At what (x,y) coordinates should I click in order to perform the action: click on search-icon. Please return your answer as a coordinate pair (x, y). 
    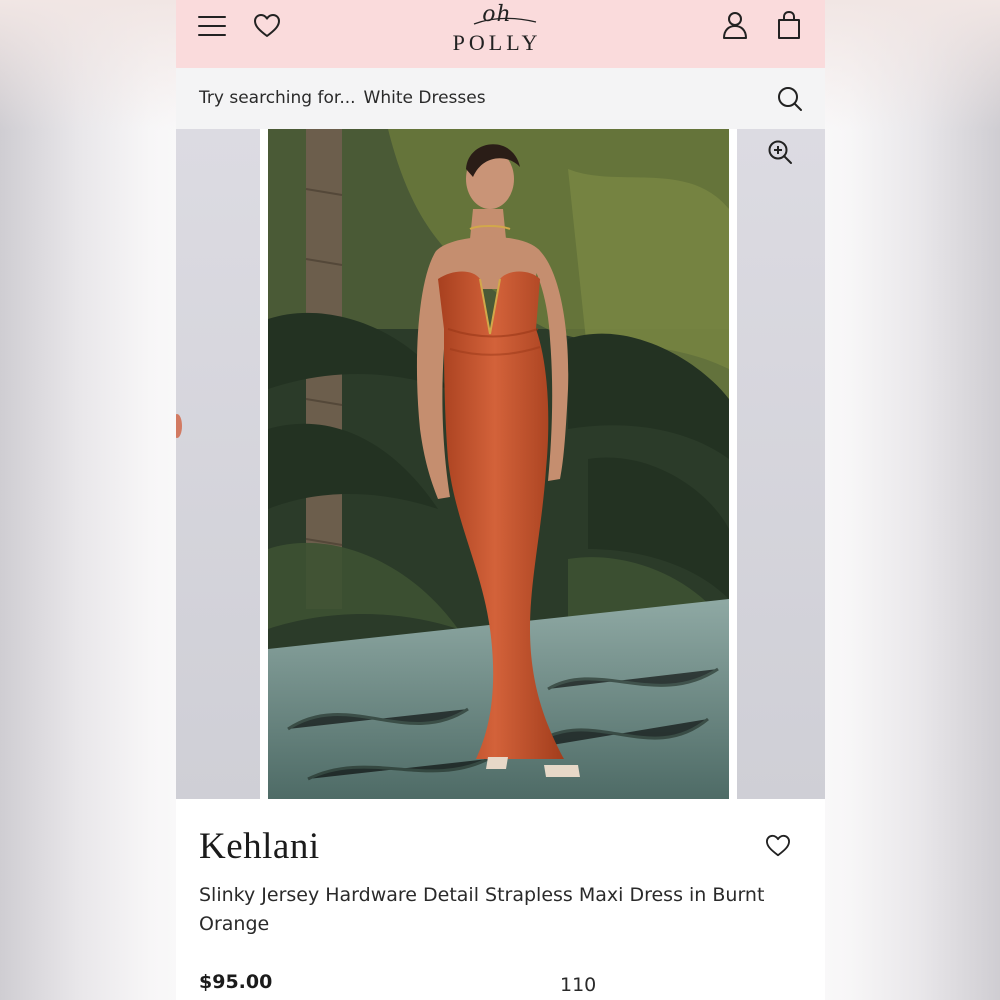
    Looking at the image, I should click on (790, 99).